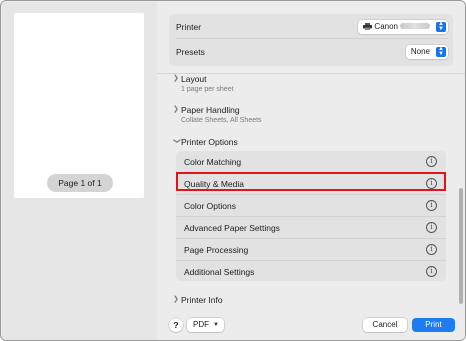 Image resolution: width=466 pixels, height=341 pixels. I want to click on option-quality-media: Quality & Media i, so click(311, 184).